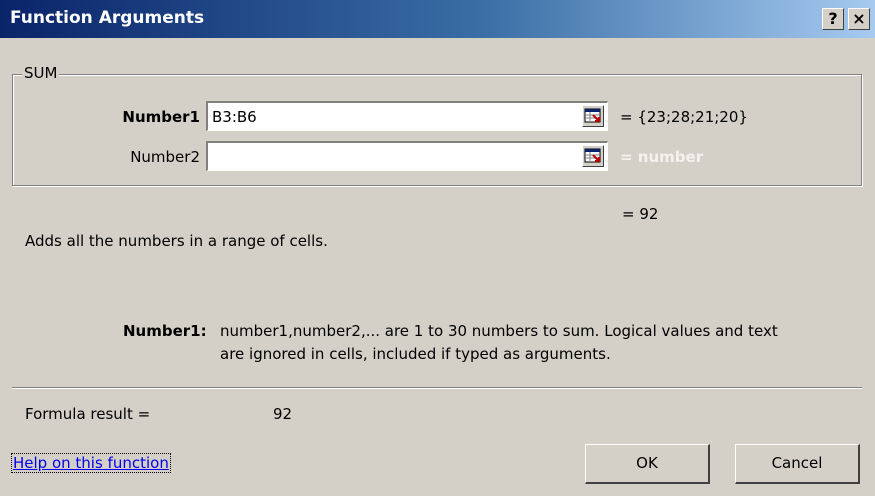 Image resolution: width=875 pixels, height=496 pixels. I want to click on title-bar: Function Arguments ? ×, so click(437, 19).